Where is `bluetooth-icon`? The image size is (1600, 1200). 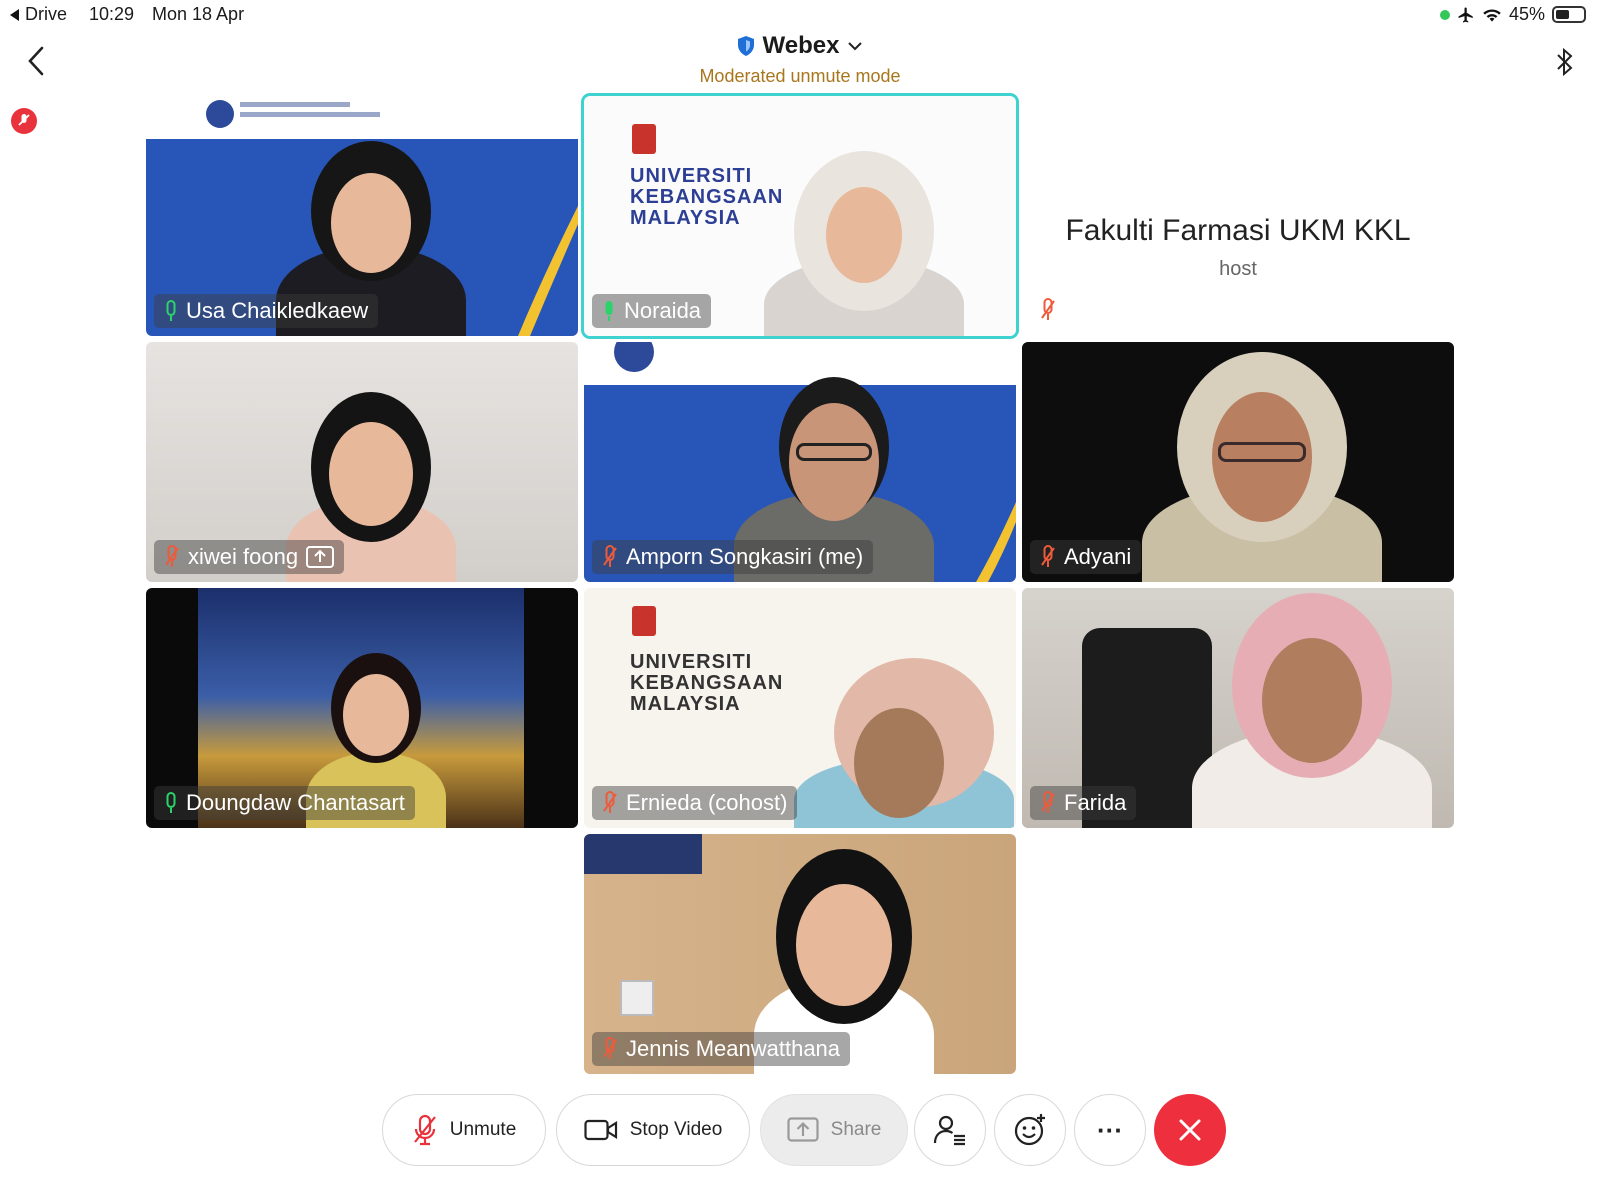
bluetooth-icon is located at coordinates (1565, 62).